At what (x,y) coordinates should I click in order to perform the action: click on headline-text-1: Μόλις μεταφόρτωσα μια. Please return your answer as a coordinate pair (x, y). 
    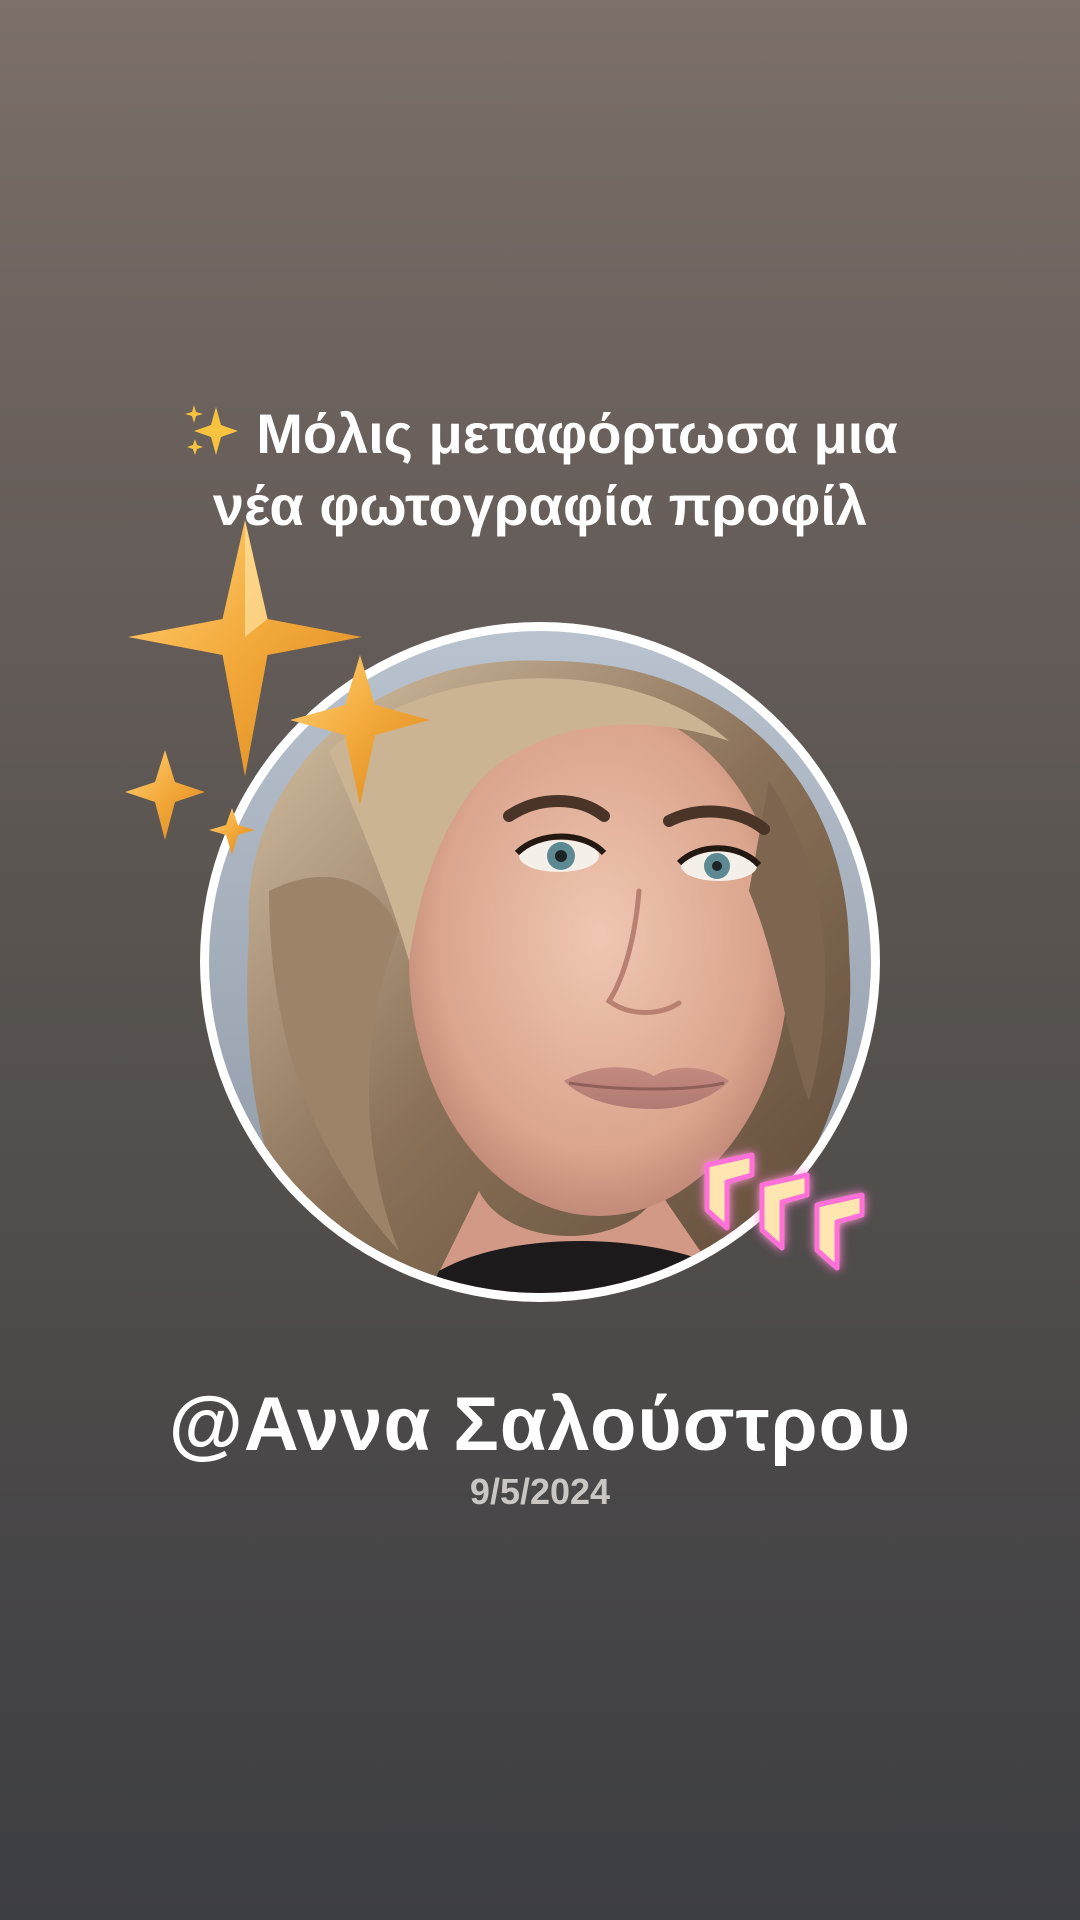
    Looking at the image, I should click on (577, 433).